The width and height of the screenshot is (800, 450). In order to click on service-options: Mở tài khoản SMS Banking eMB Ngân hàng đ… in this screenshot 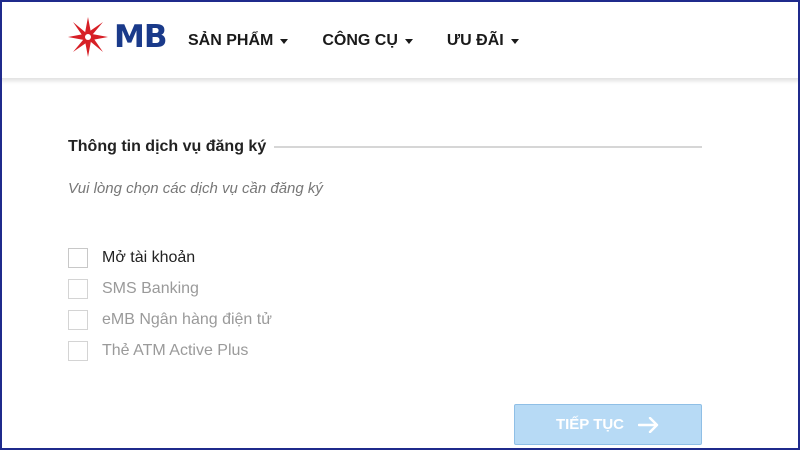, I will do `click(170, 304)`.